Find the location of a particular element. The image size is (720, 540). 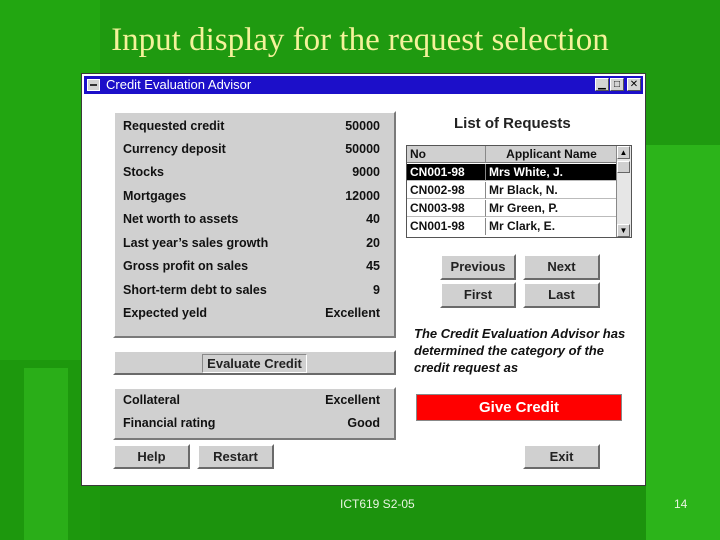

help-button: Help is located at coordinates (151, 456).